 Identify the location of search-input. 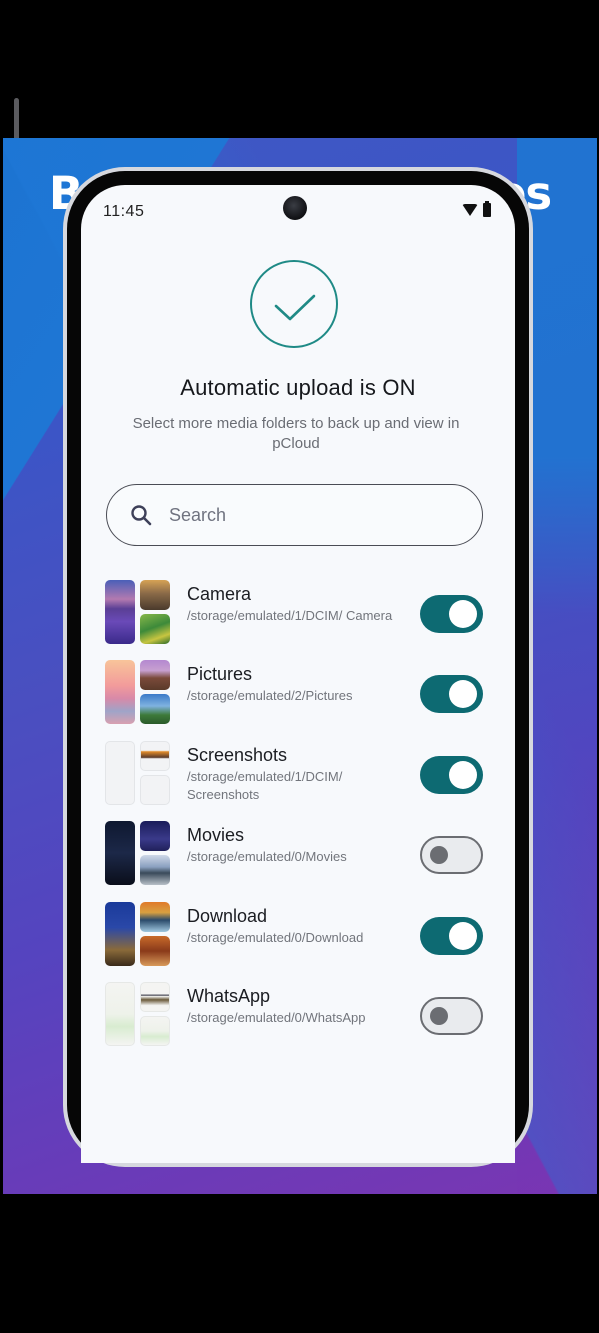
(294, 515).